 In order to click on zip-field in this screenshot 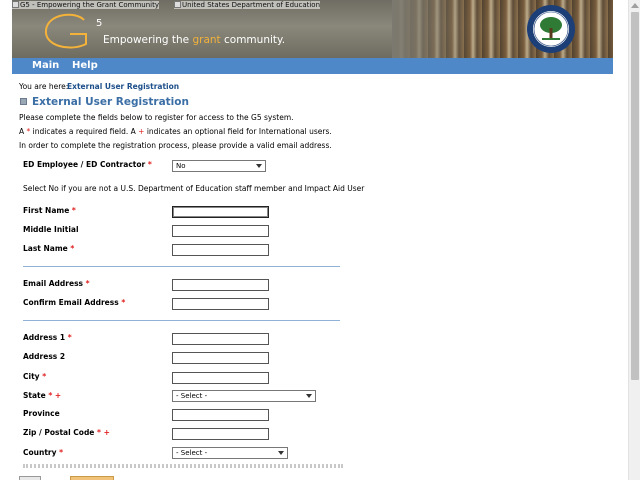, I will do `click(220, 434)`.